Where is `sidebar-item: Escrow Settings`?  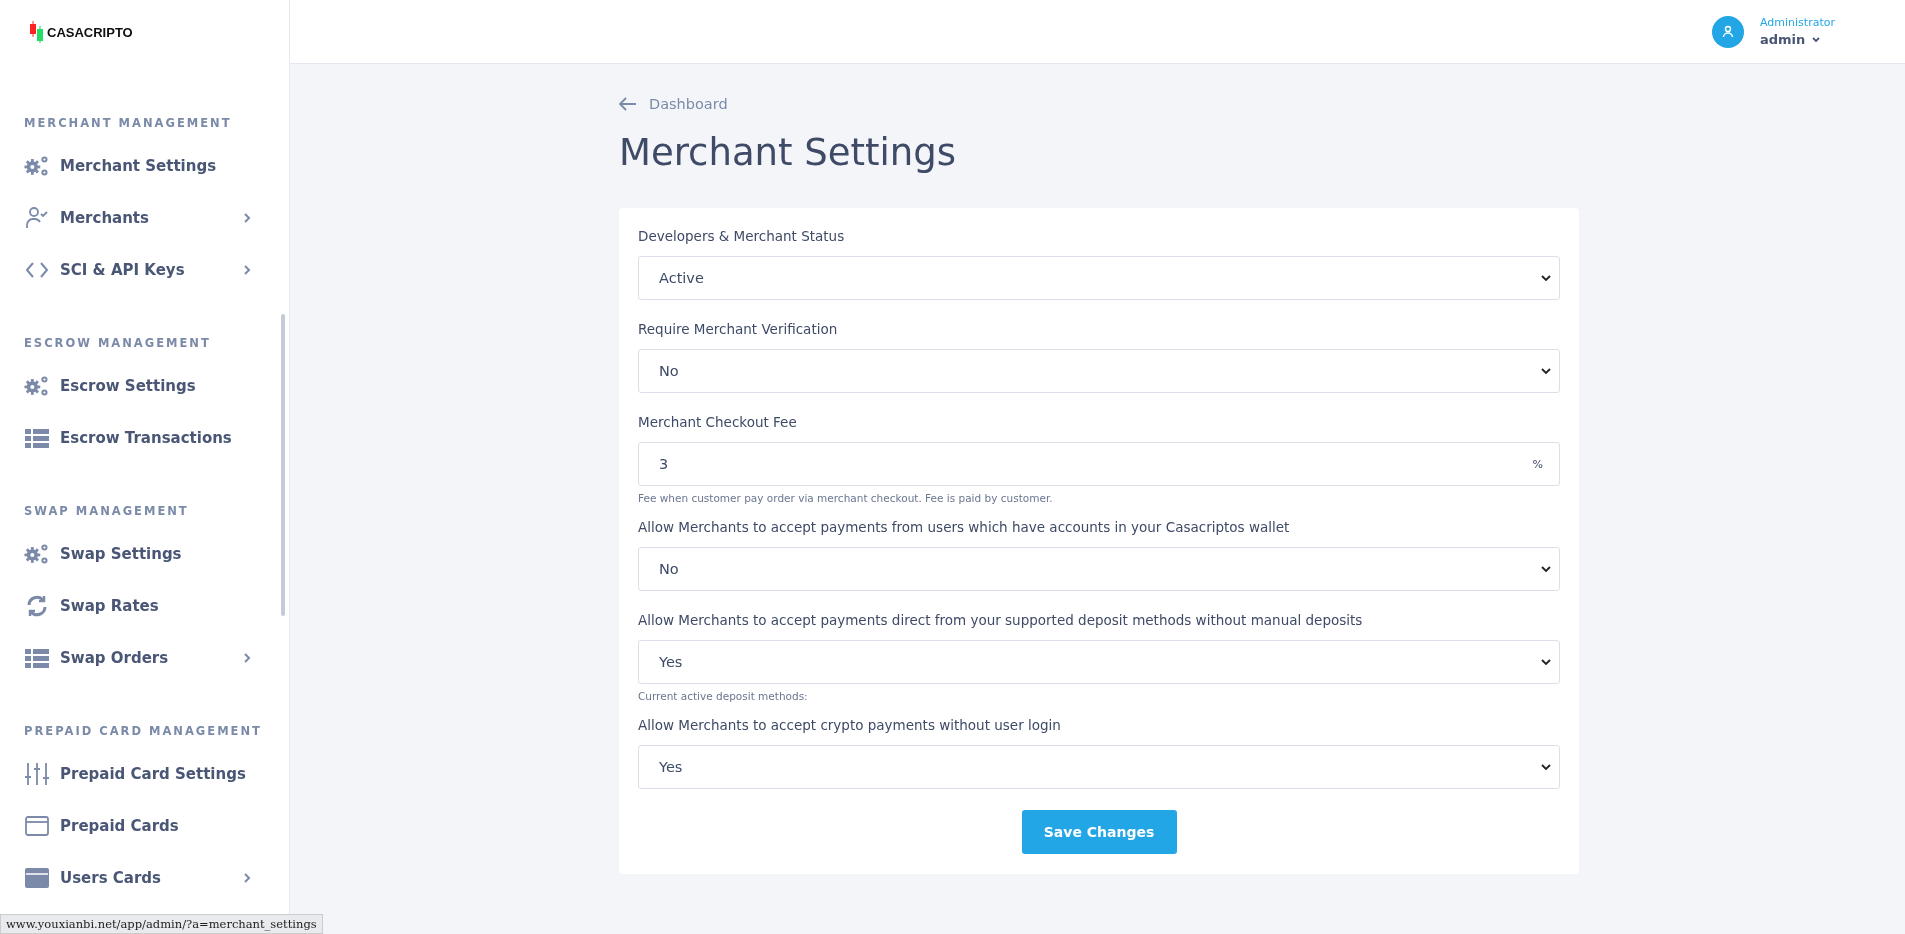 sidebar-item: Escrow Settings is located at coordinates (144, 386).